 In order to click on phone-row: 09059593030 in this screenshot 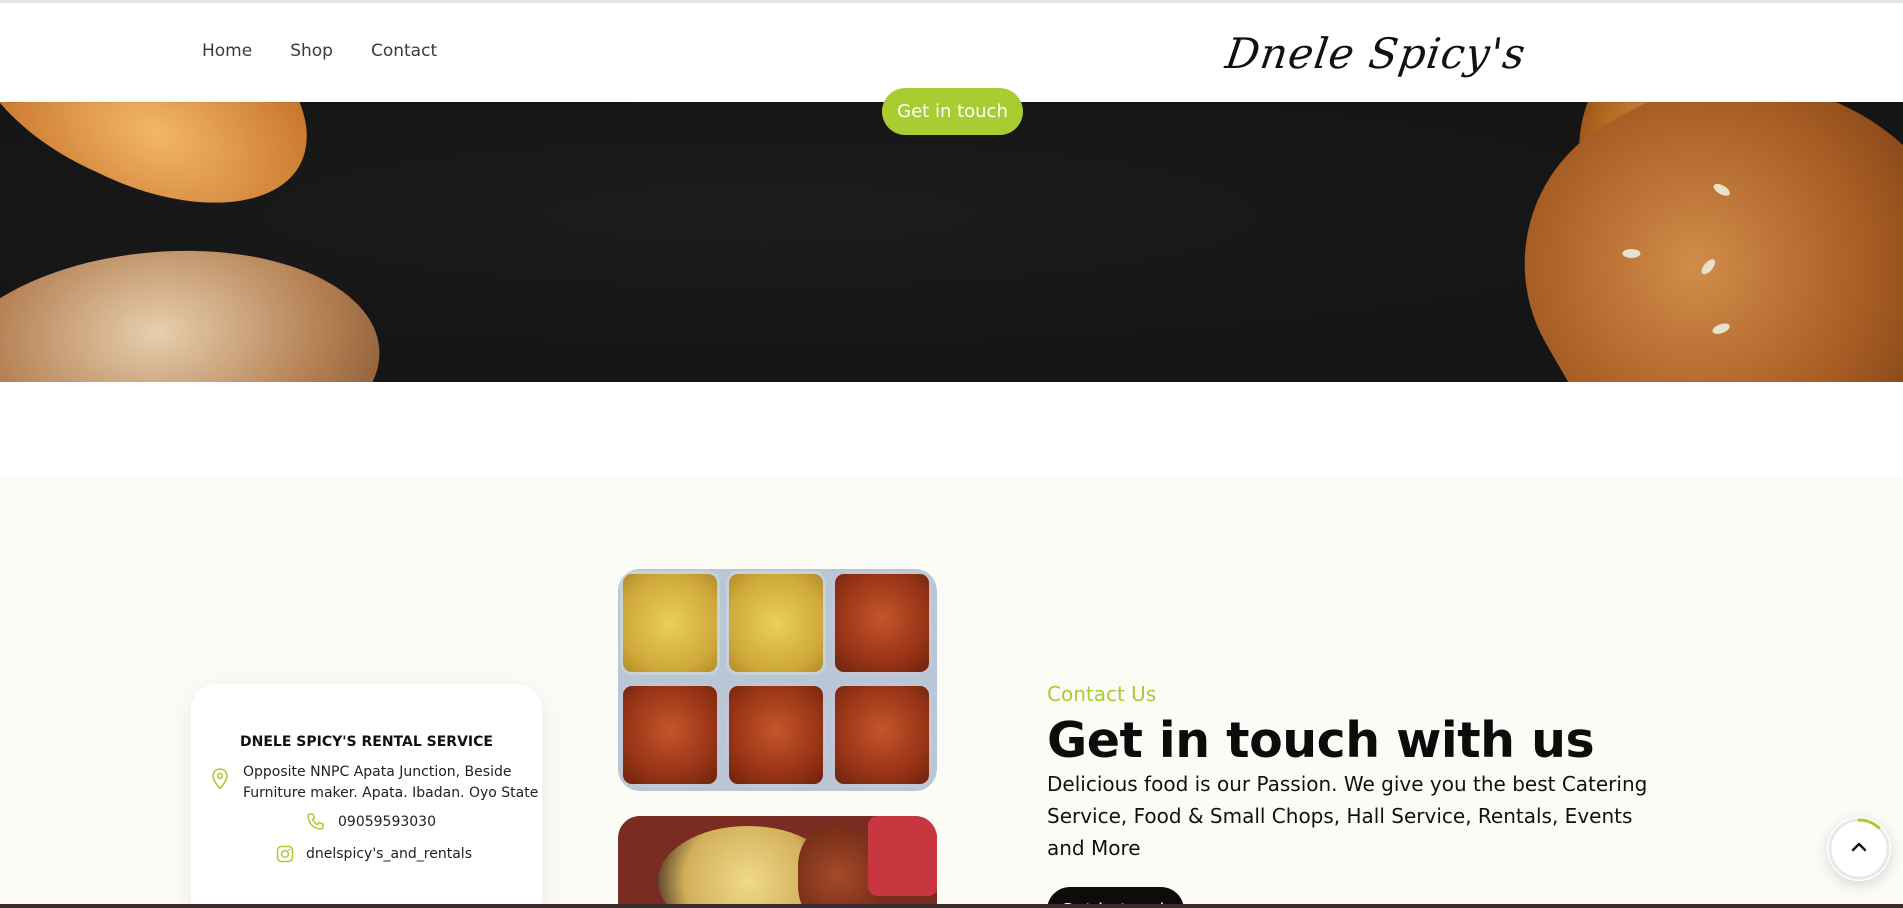, I will do `click(371, 822)`.